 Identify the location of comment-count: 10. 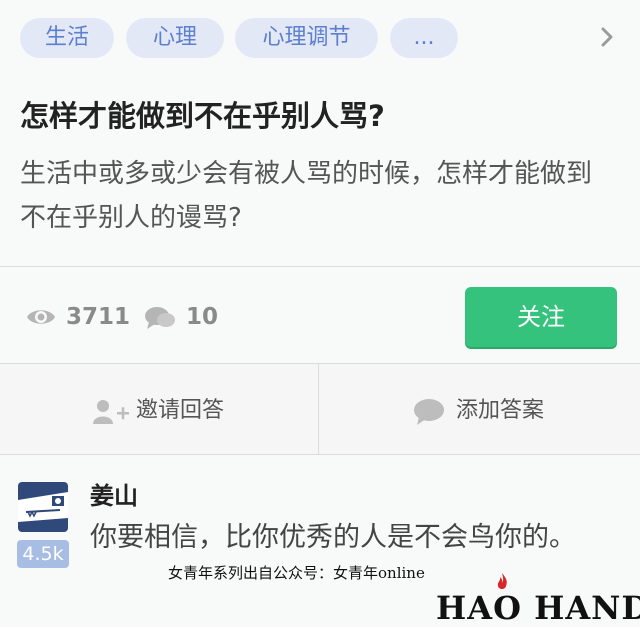
(202, 317).